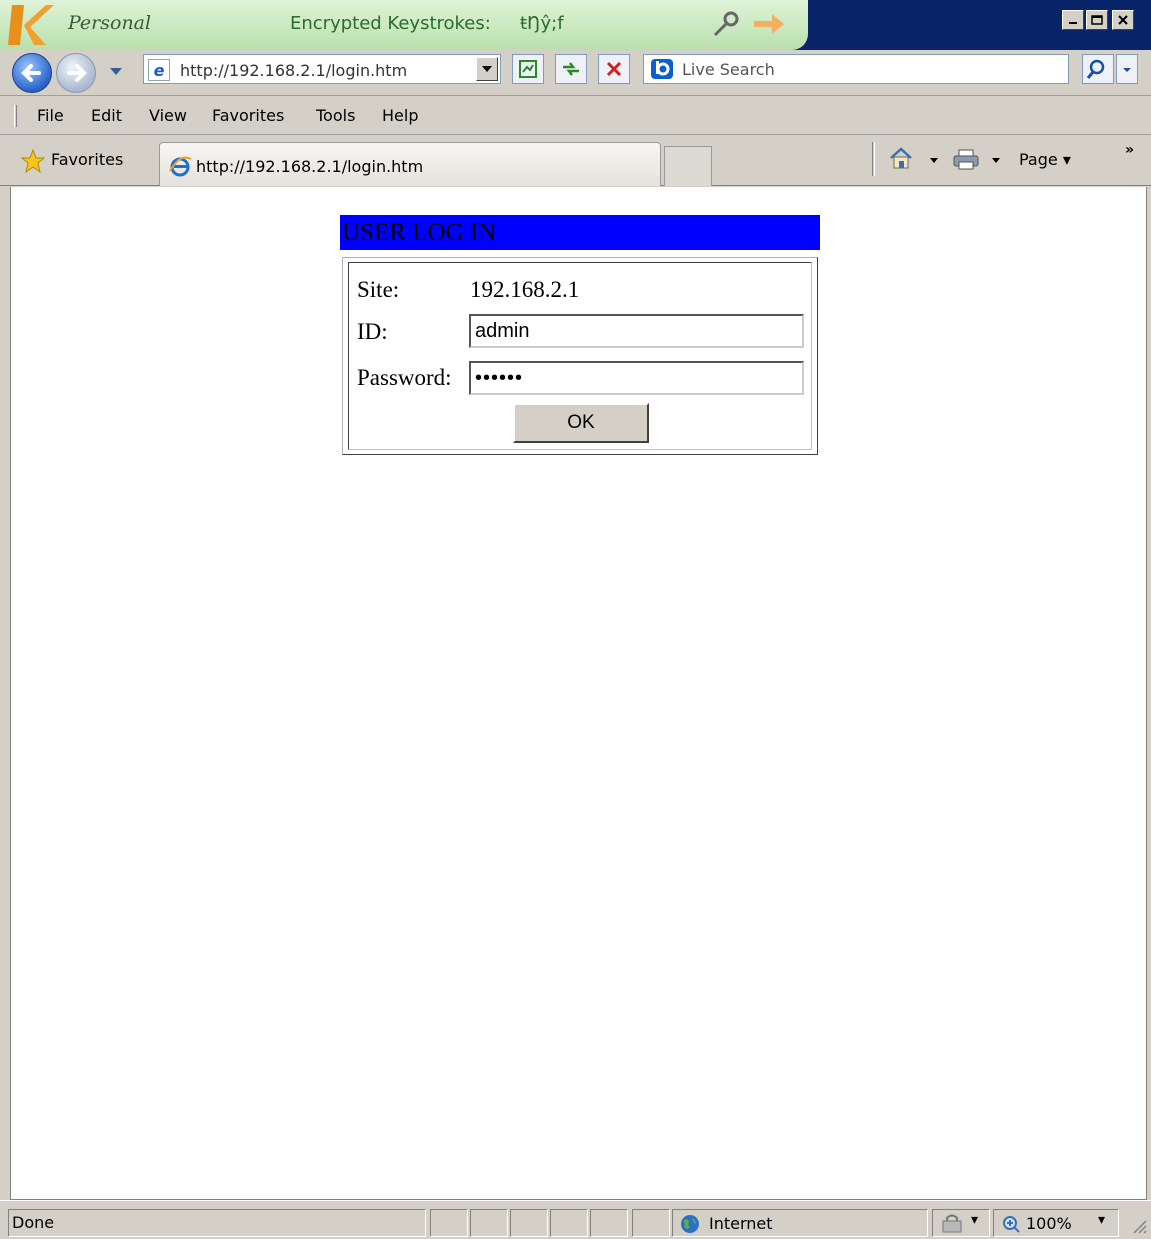 The width and height of the screenshot is (1151, 1239). I want to click on print-icon, so click(966, 159).